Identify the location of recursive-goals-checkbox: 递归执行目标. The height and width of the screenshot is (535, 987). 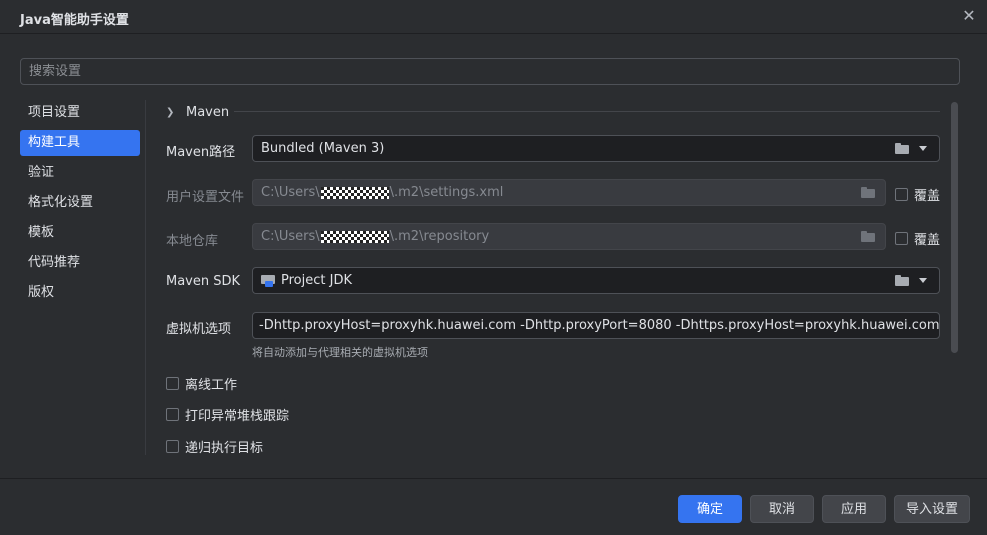
(214, 446).